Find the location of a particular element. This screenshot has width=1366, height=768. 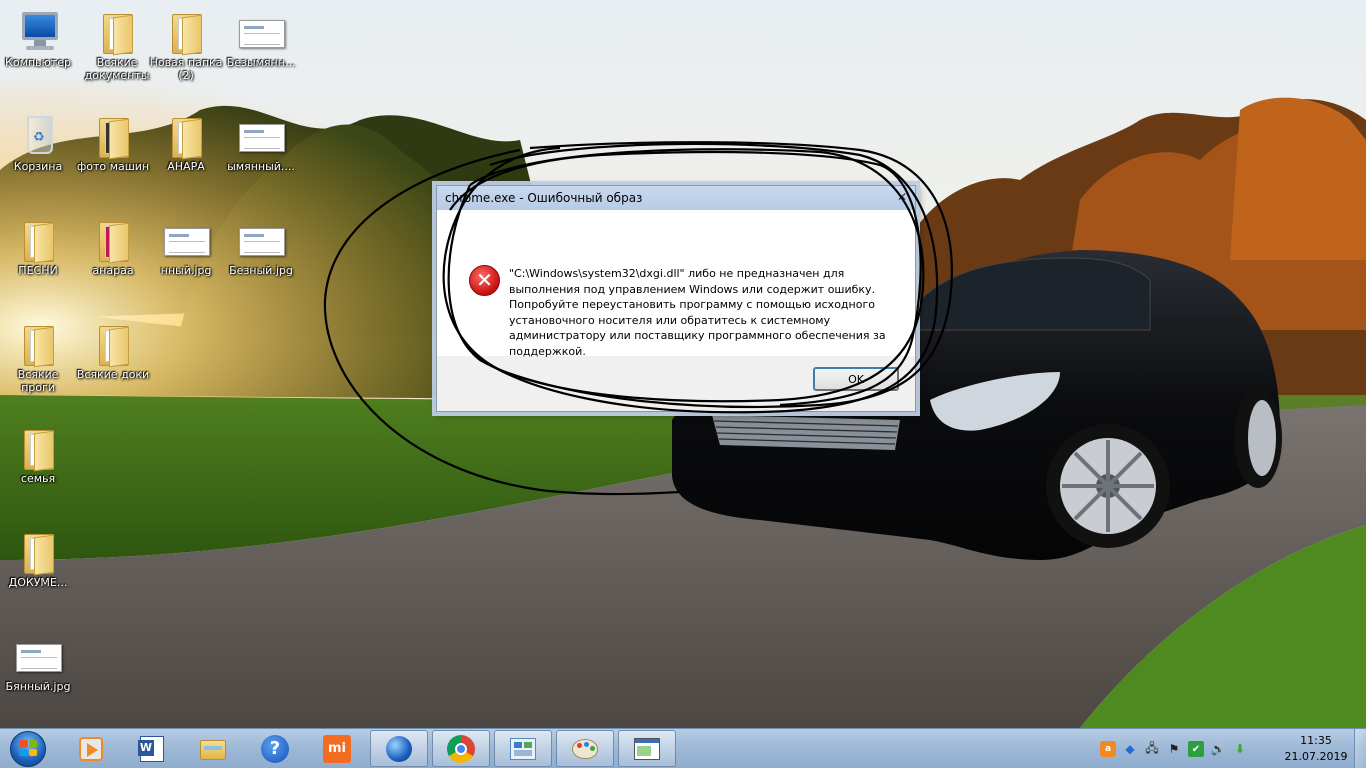

taskbar-clock: 11:35 21.07.2019 is located at coordinates (1316, 749).